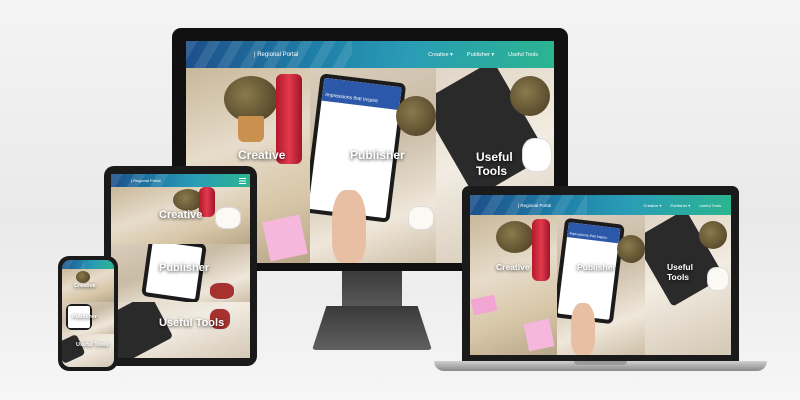  I want to click on tablet-tile-publisher: Publisher, so click(180, 273).